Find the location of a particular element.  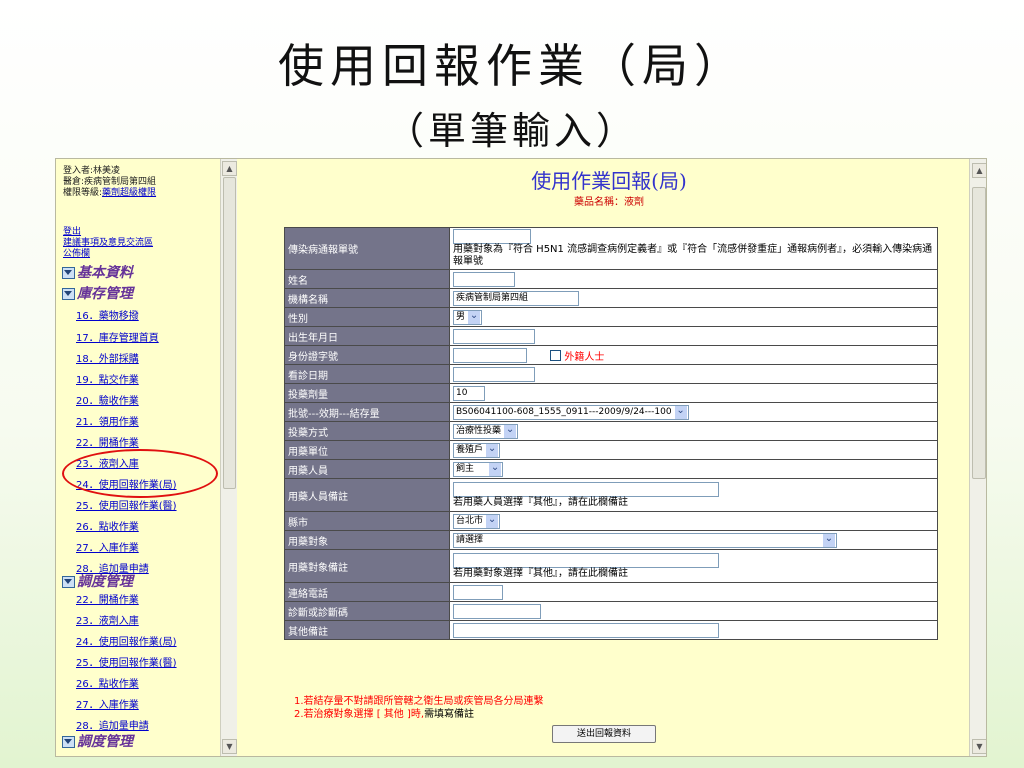

slide-subtitle: （單筆輸入） is located at coordinates (511, 131).